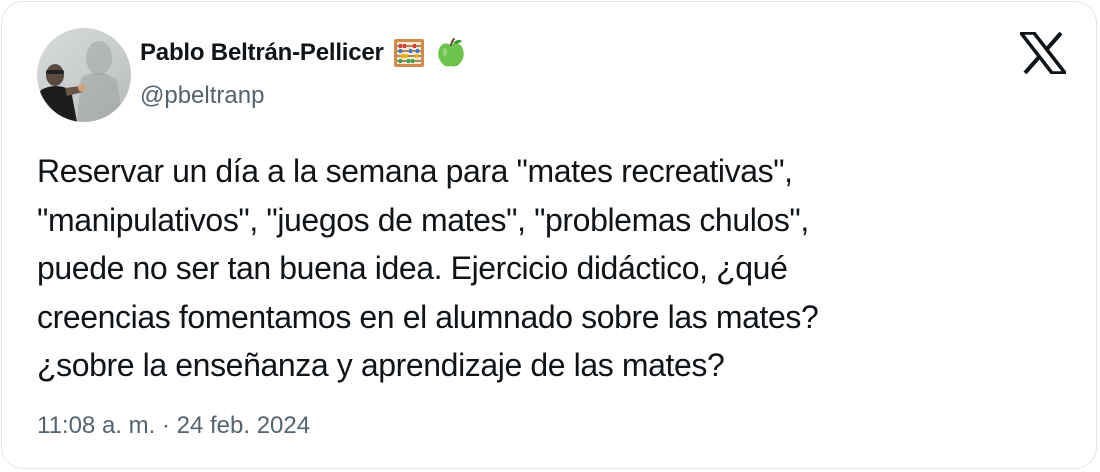 Image resolution: width=1100 pixels, height=472 pixels. I want to click on x-logo-icon, so click(1043, 53).